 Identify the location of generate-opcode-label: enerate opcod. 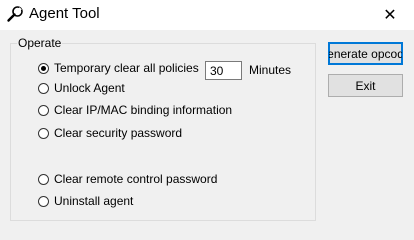
(365, 53).